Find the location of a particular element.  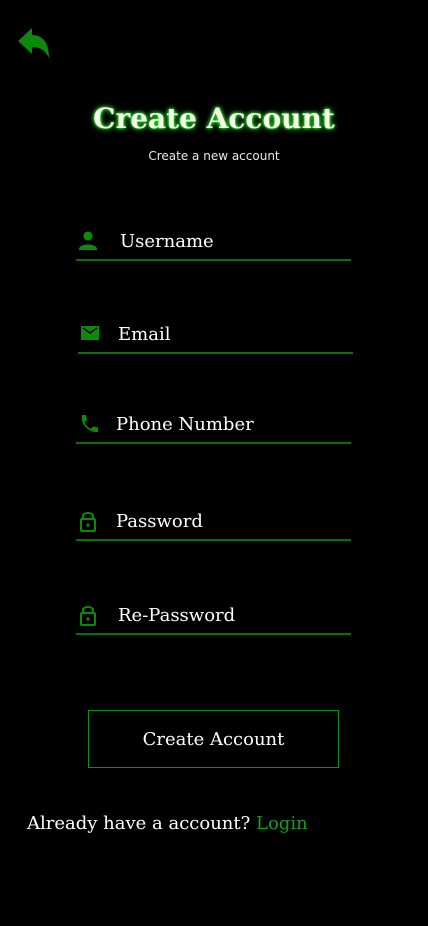

phone-field is located at coordinates (213, 426).